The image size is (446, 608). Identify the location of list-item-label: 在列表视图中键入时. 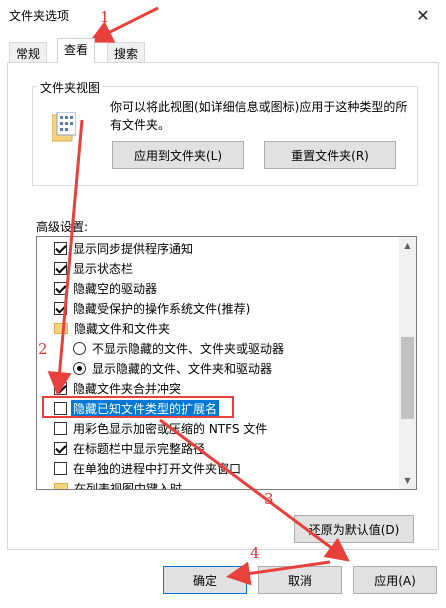
(128, 485).